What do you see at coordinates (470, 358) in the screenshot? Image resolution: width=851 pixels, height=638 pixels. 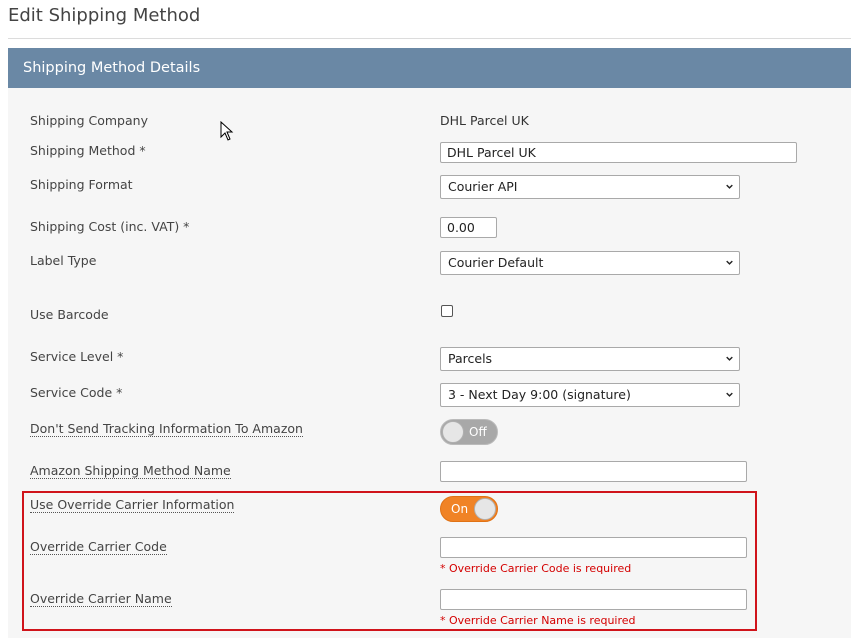 I see `service-level-selected: Parcels` at bounding box center [470, 358].